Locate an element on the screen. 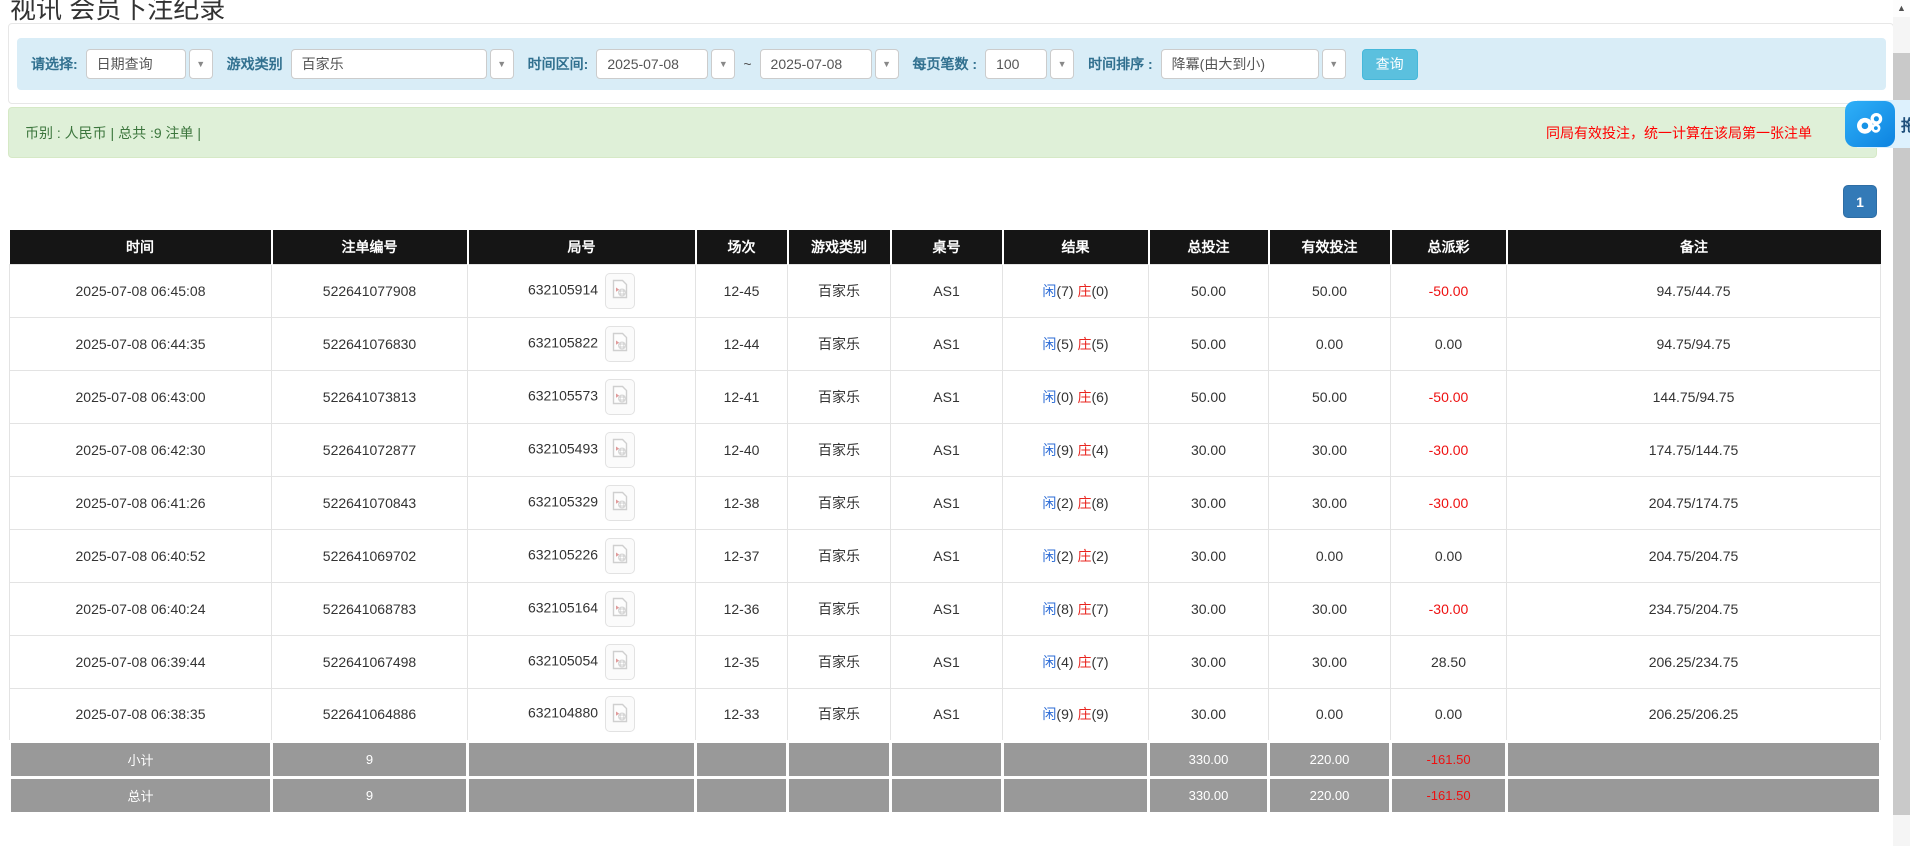 The height and width of the screenshot is (846, 1910). cell-round: 632105493 is located at coordinates (581, 449).